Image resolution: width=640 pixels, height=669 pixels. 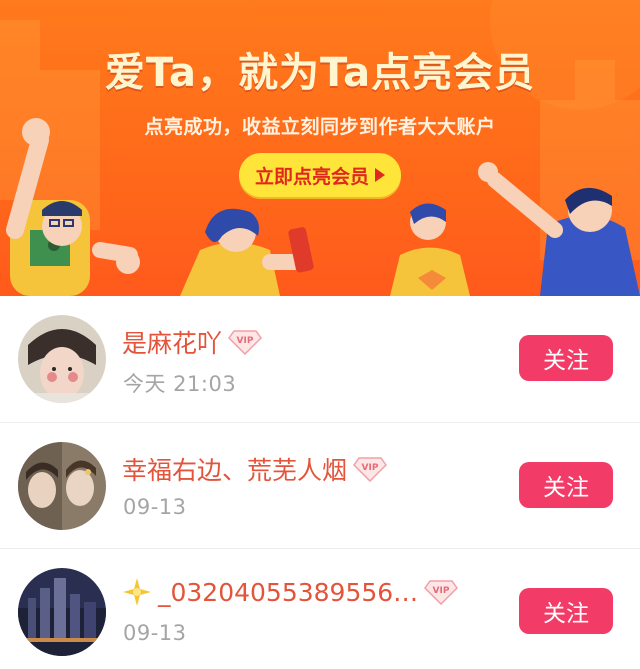 What do you see at coordinates (320, 127) in the screenshot?
I see `banner-subtitle: 点亮成功，收益立刻同步到作者大大账户` at bounding box center [320, 127].